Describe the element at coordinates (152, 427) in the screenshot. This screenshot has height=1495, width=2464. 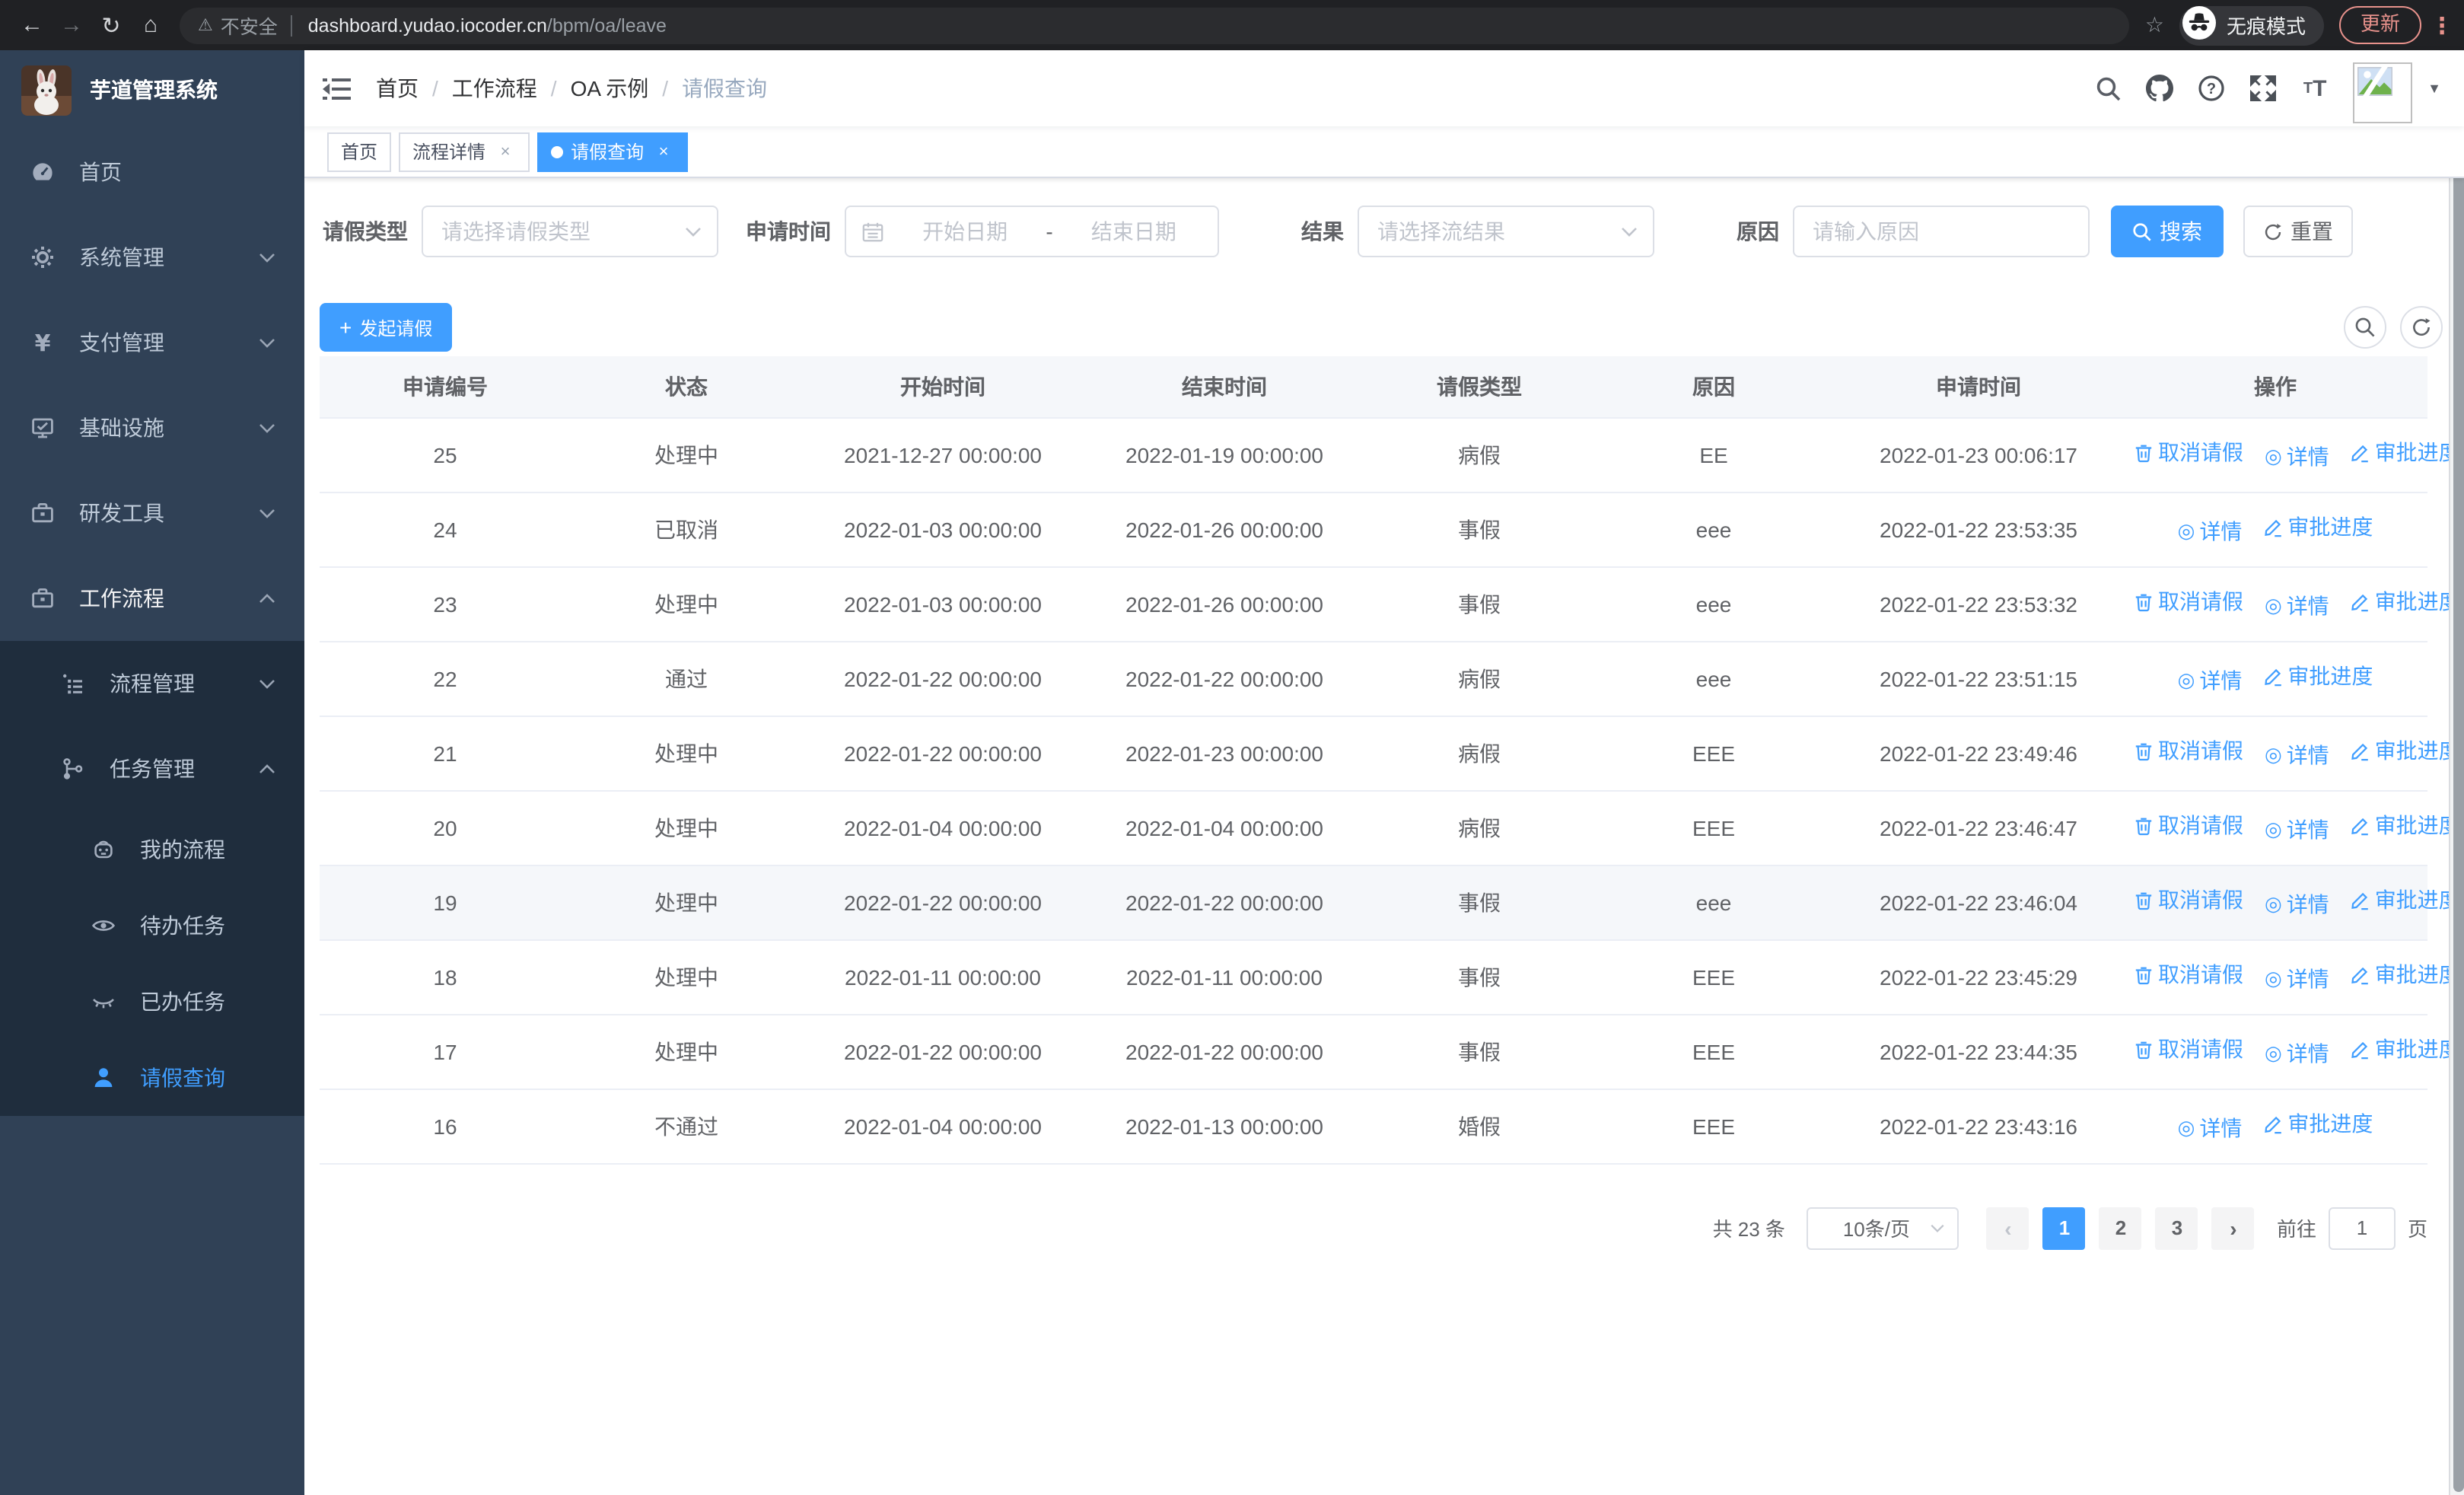
I see `sidebar-item-基础设施: 基础设施` at that location.